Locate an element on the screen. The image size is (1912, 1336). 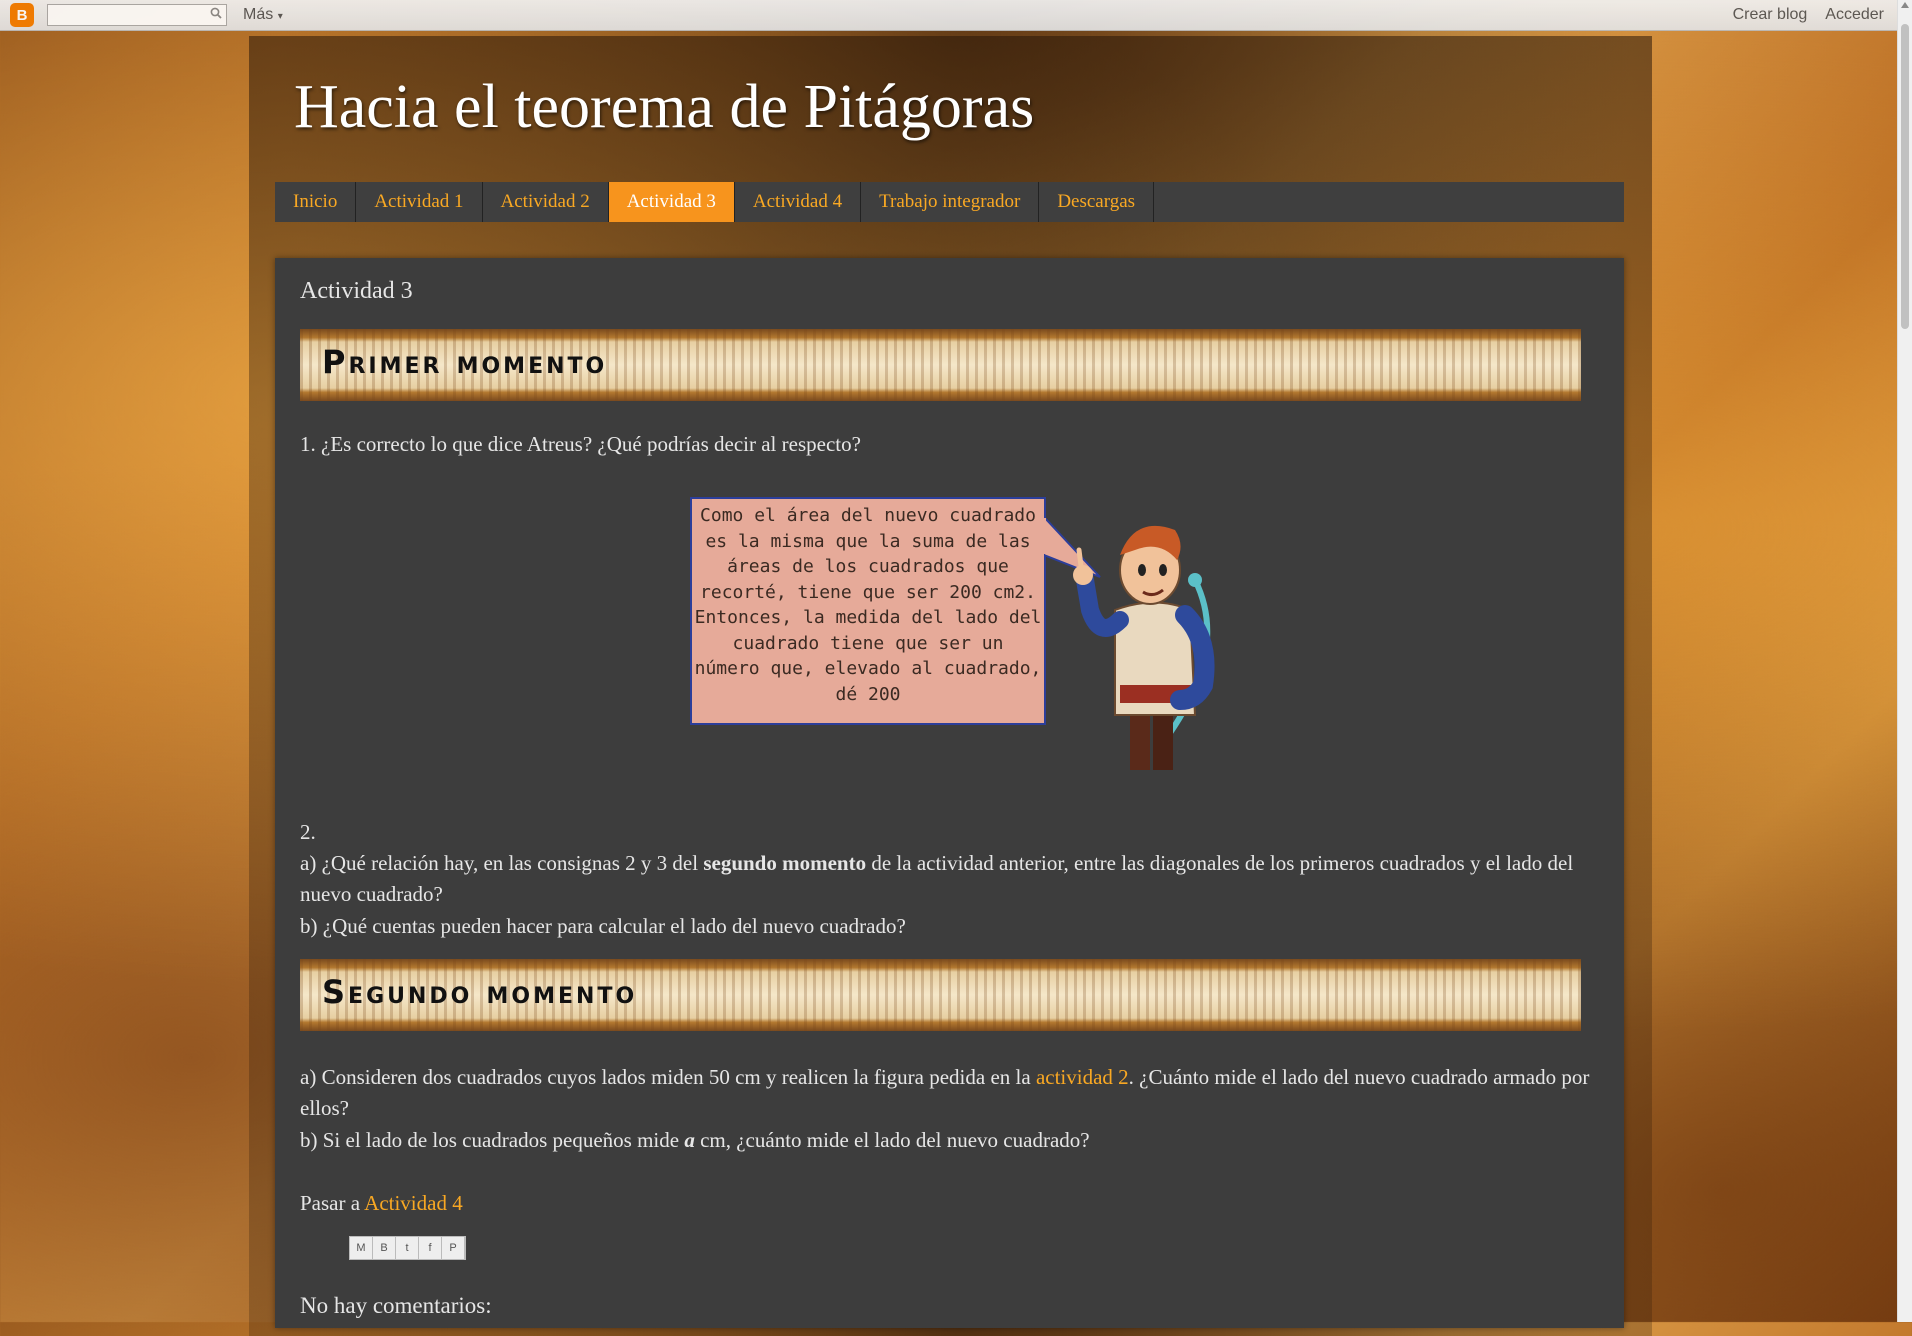
tab-actividad-4: Actividad 4 is located at coordinates (798, 202).